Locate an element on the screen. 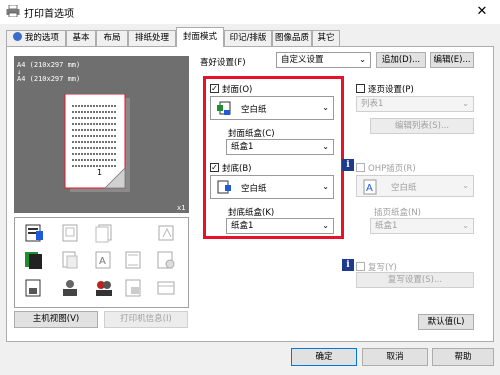 The height and width of the screenshot is (375, 500). tab-image-quality: 图像品质 is located at coordinates (292, 38).